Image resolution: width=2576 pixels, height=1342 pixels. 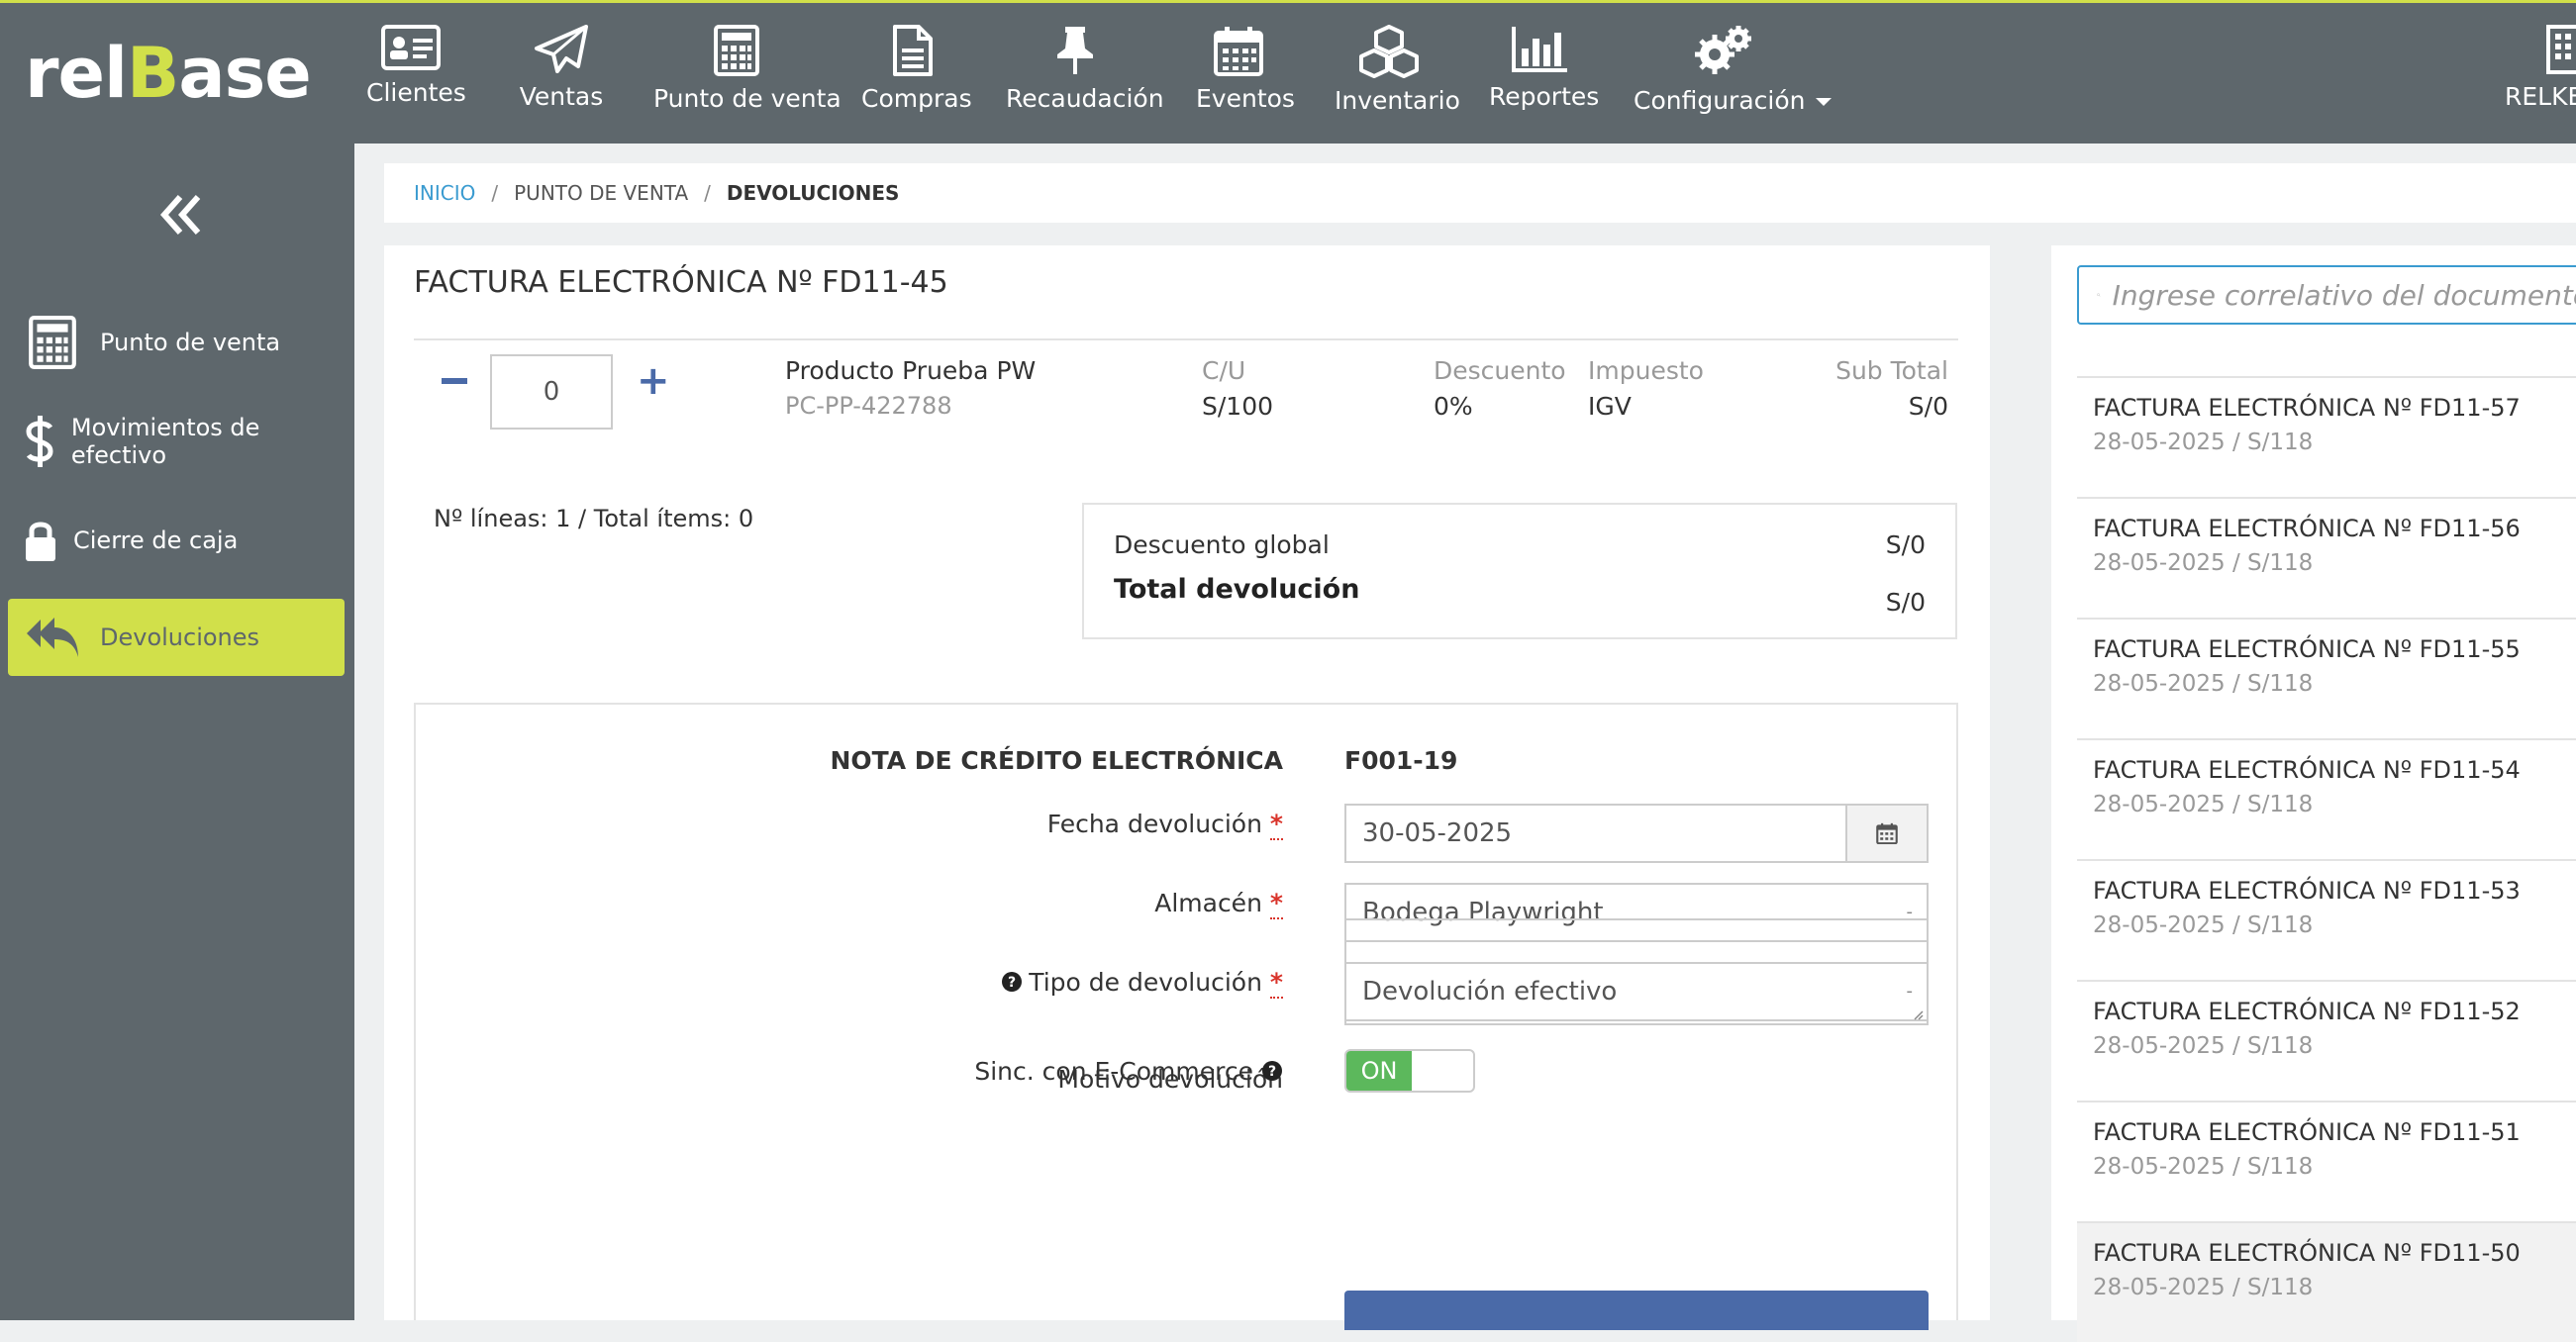 What do you see at coordinates (411, 47) in the screenshot?
I see `id-card-icon` at bounding box center [411, 47].